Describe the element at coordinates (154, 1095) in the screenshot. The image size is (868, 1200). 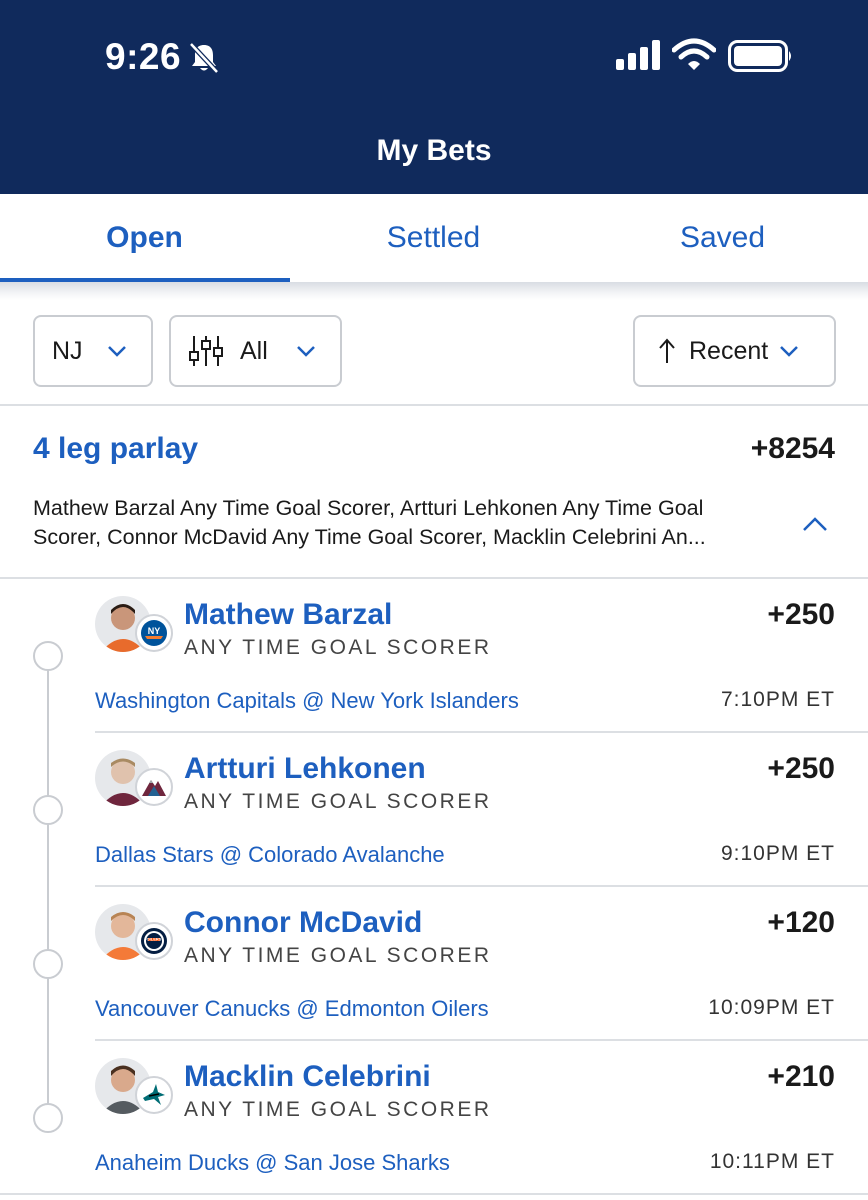
I see `sharks-logo-icon` at that location.